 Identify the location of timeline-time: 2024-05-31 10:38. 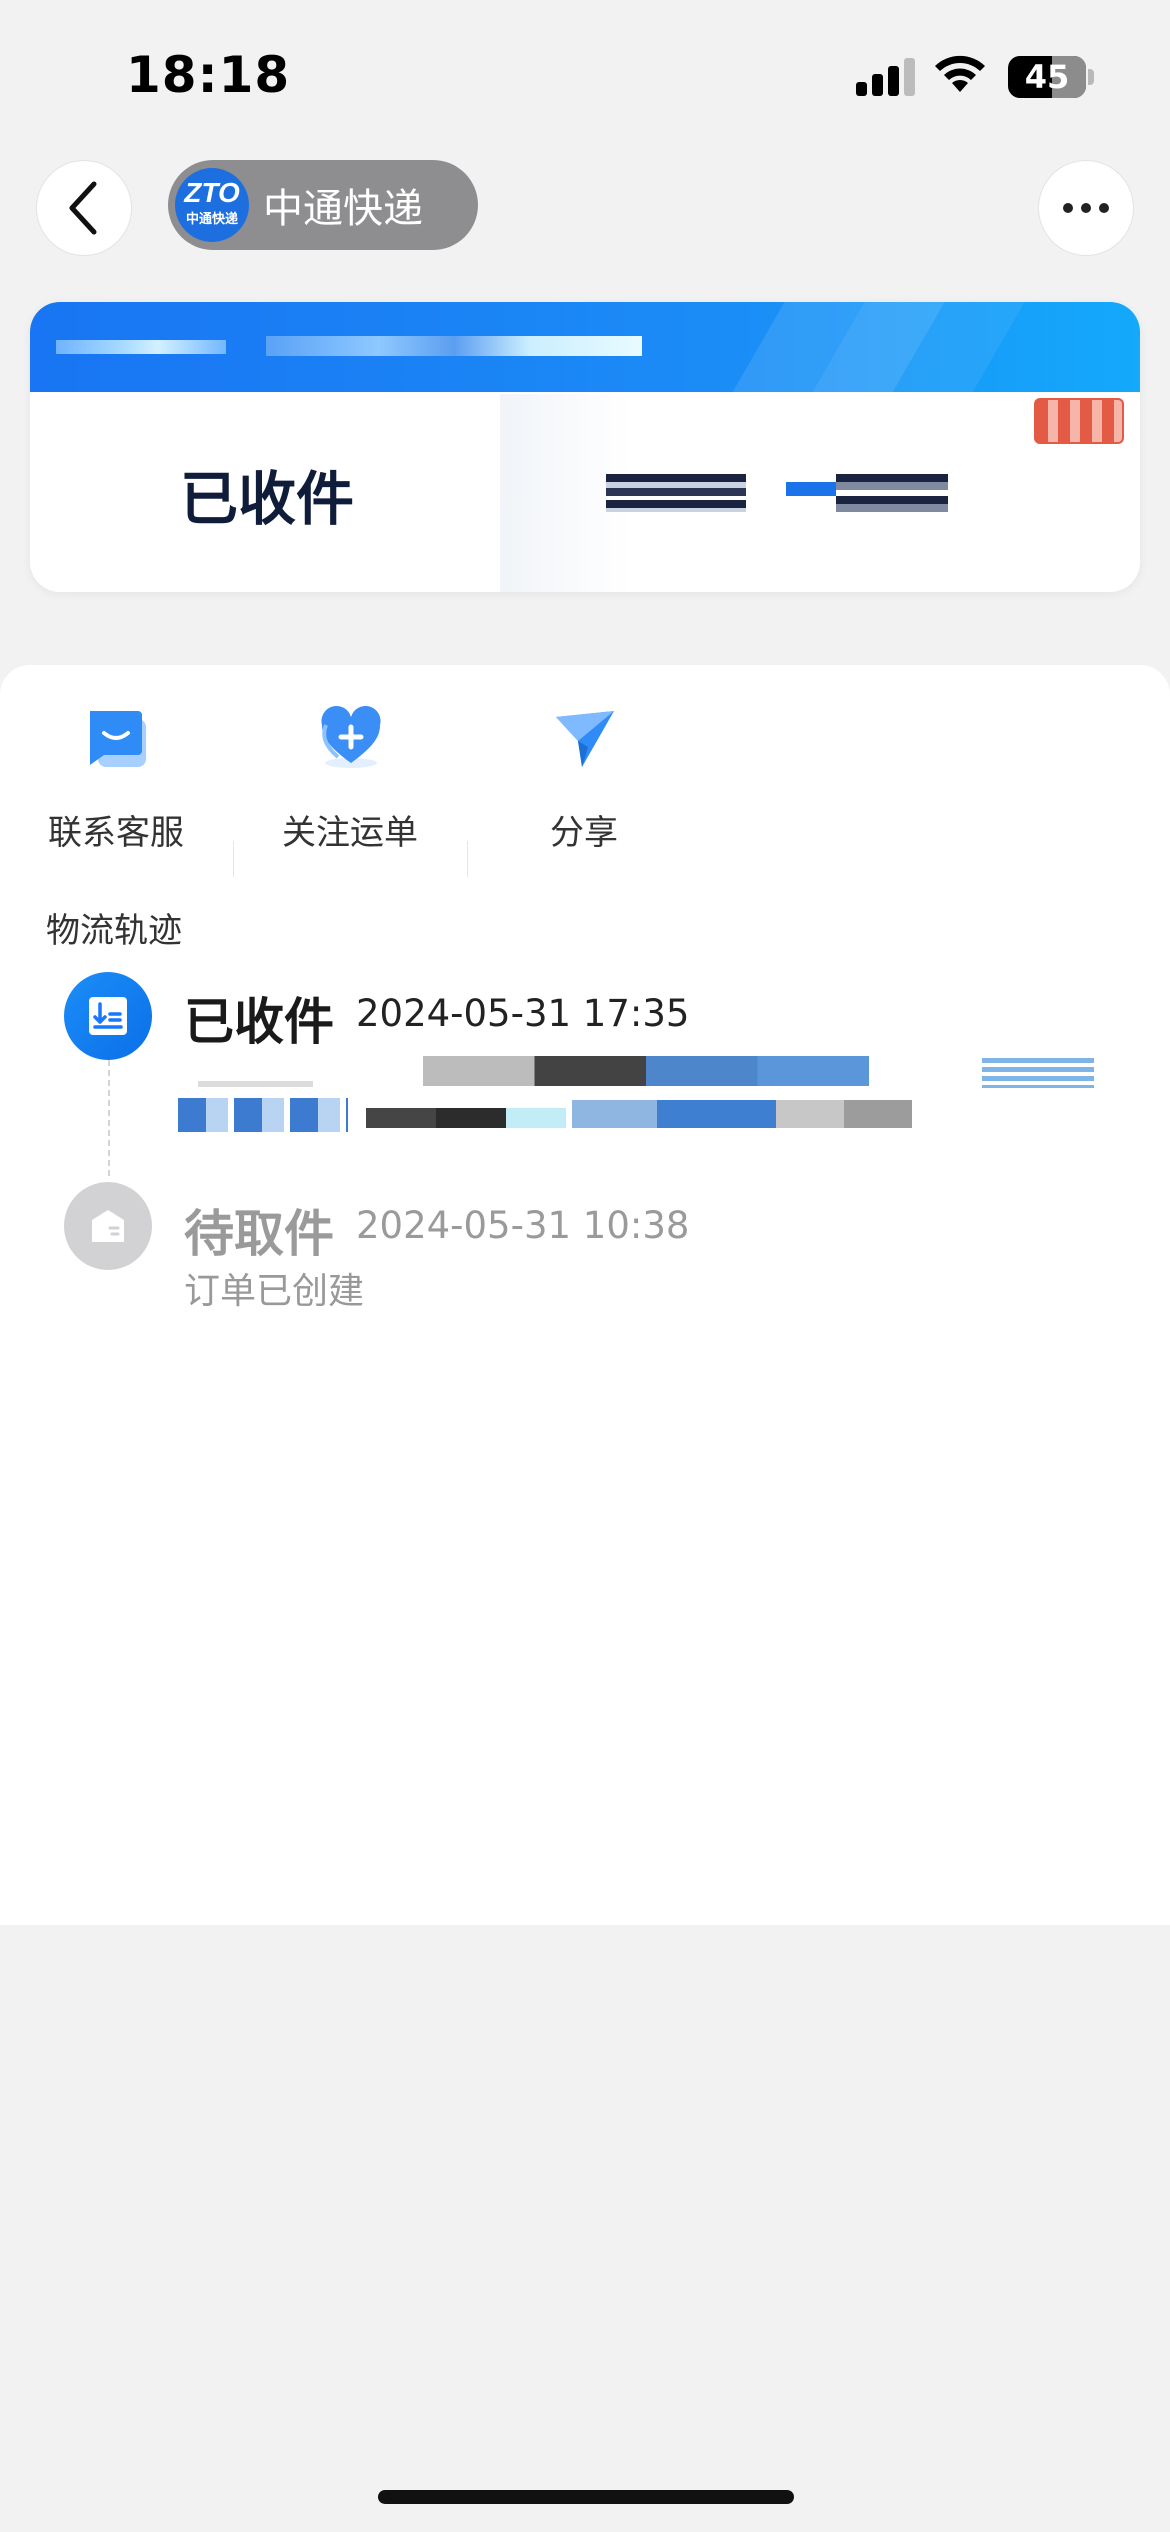
(523, 1225).